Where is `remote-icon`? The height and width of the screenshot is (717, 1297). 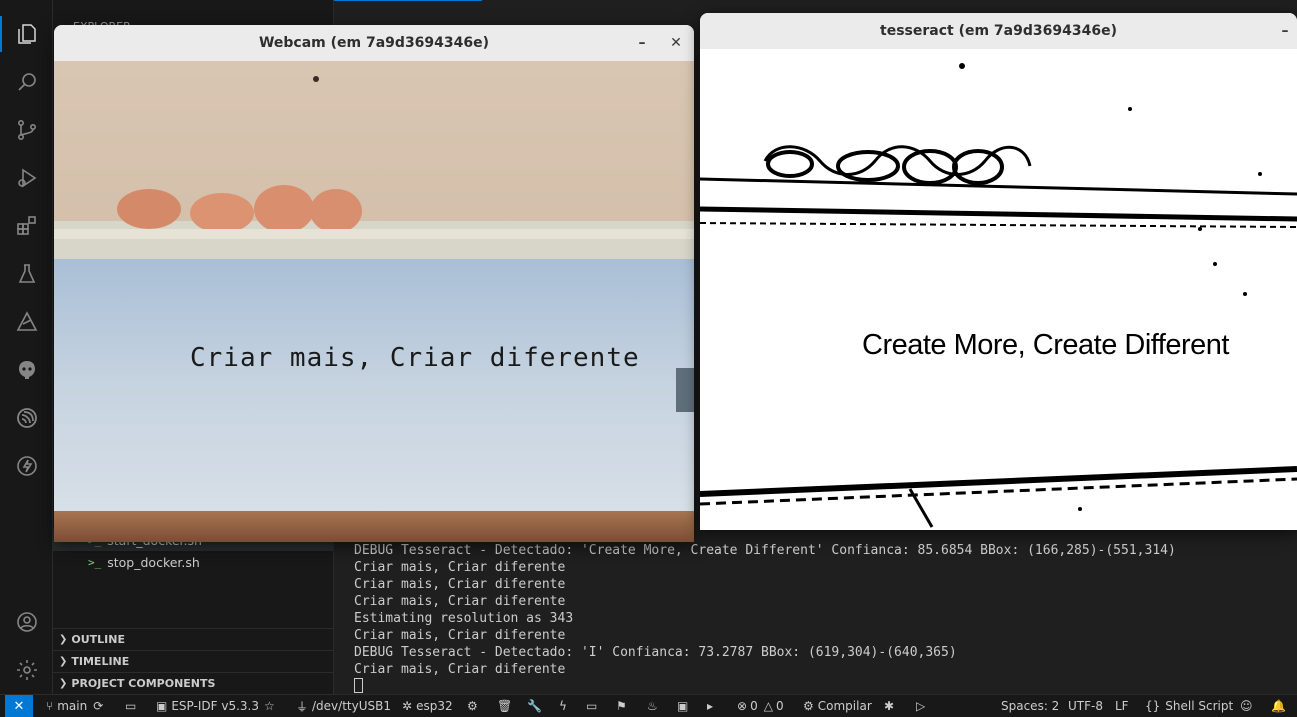 remote-icon is located at coordinates (27, 322).